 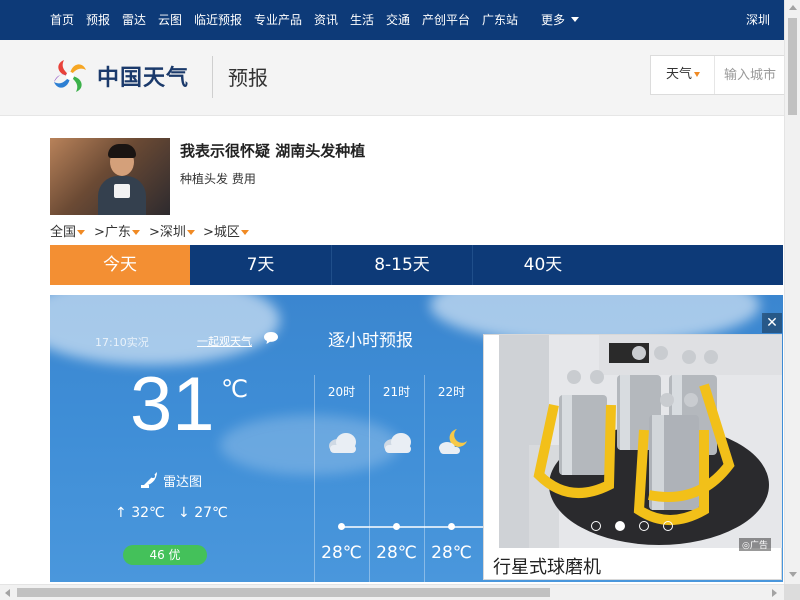 I want to click on ad-badge: ◎广告, so click(x=755, y=544).